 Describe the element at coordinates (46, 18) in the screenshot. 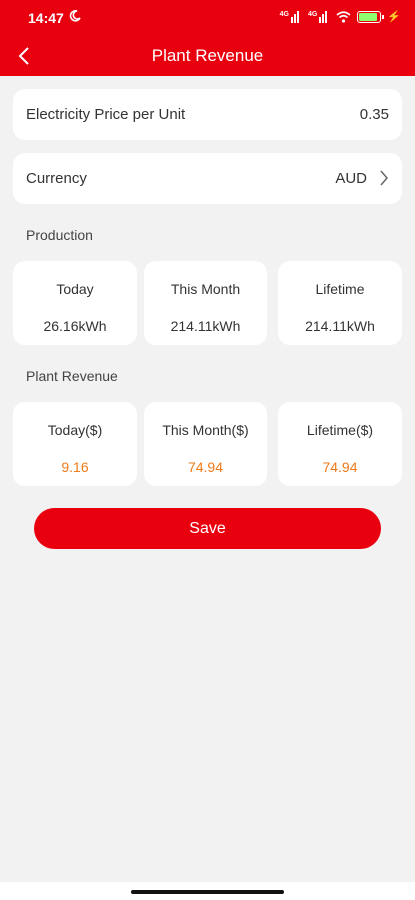

I see `status-time: 14:47` at that location.